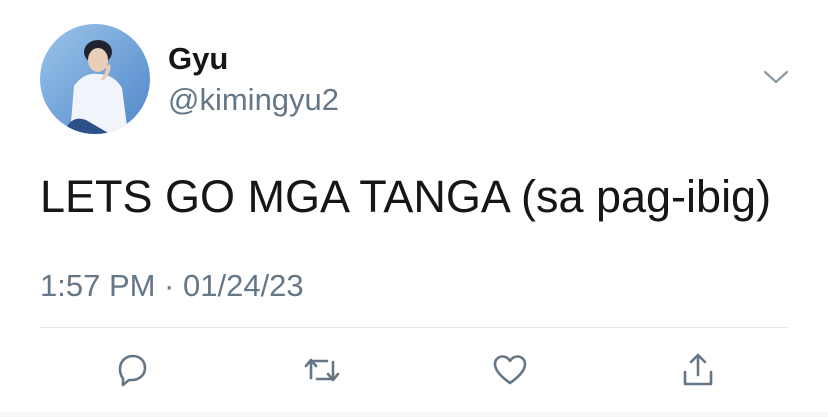 Image resolution: width=828 pixels, height=417 pixels. I want to click on avatar, so click(95, 79).